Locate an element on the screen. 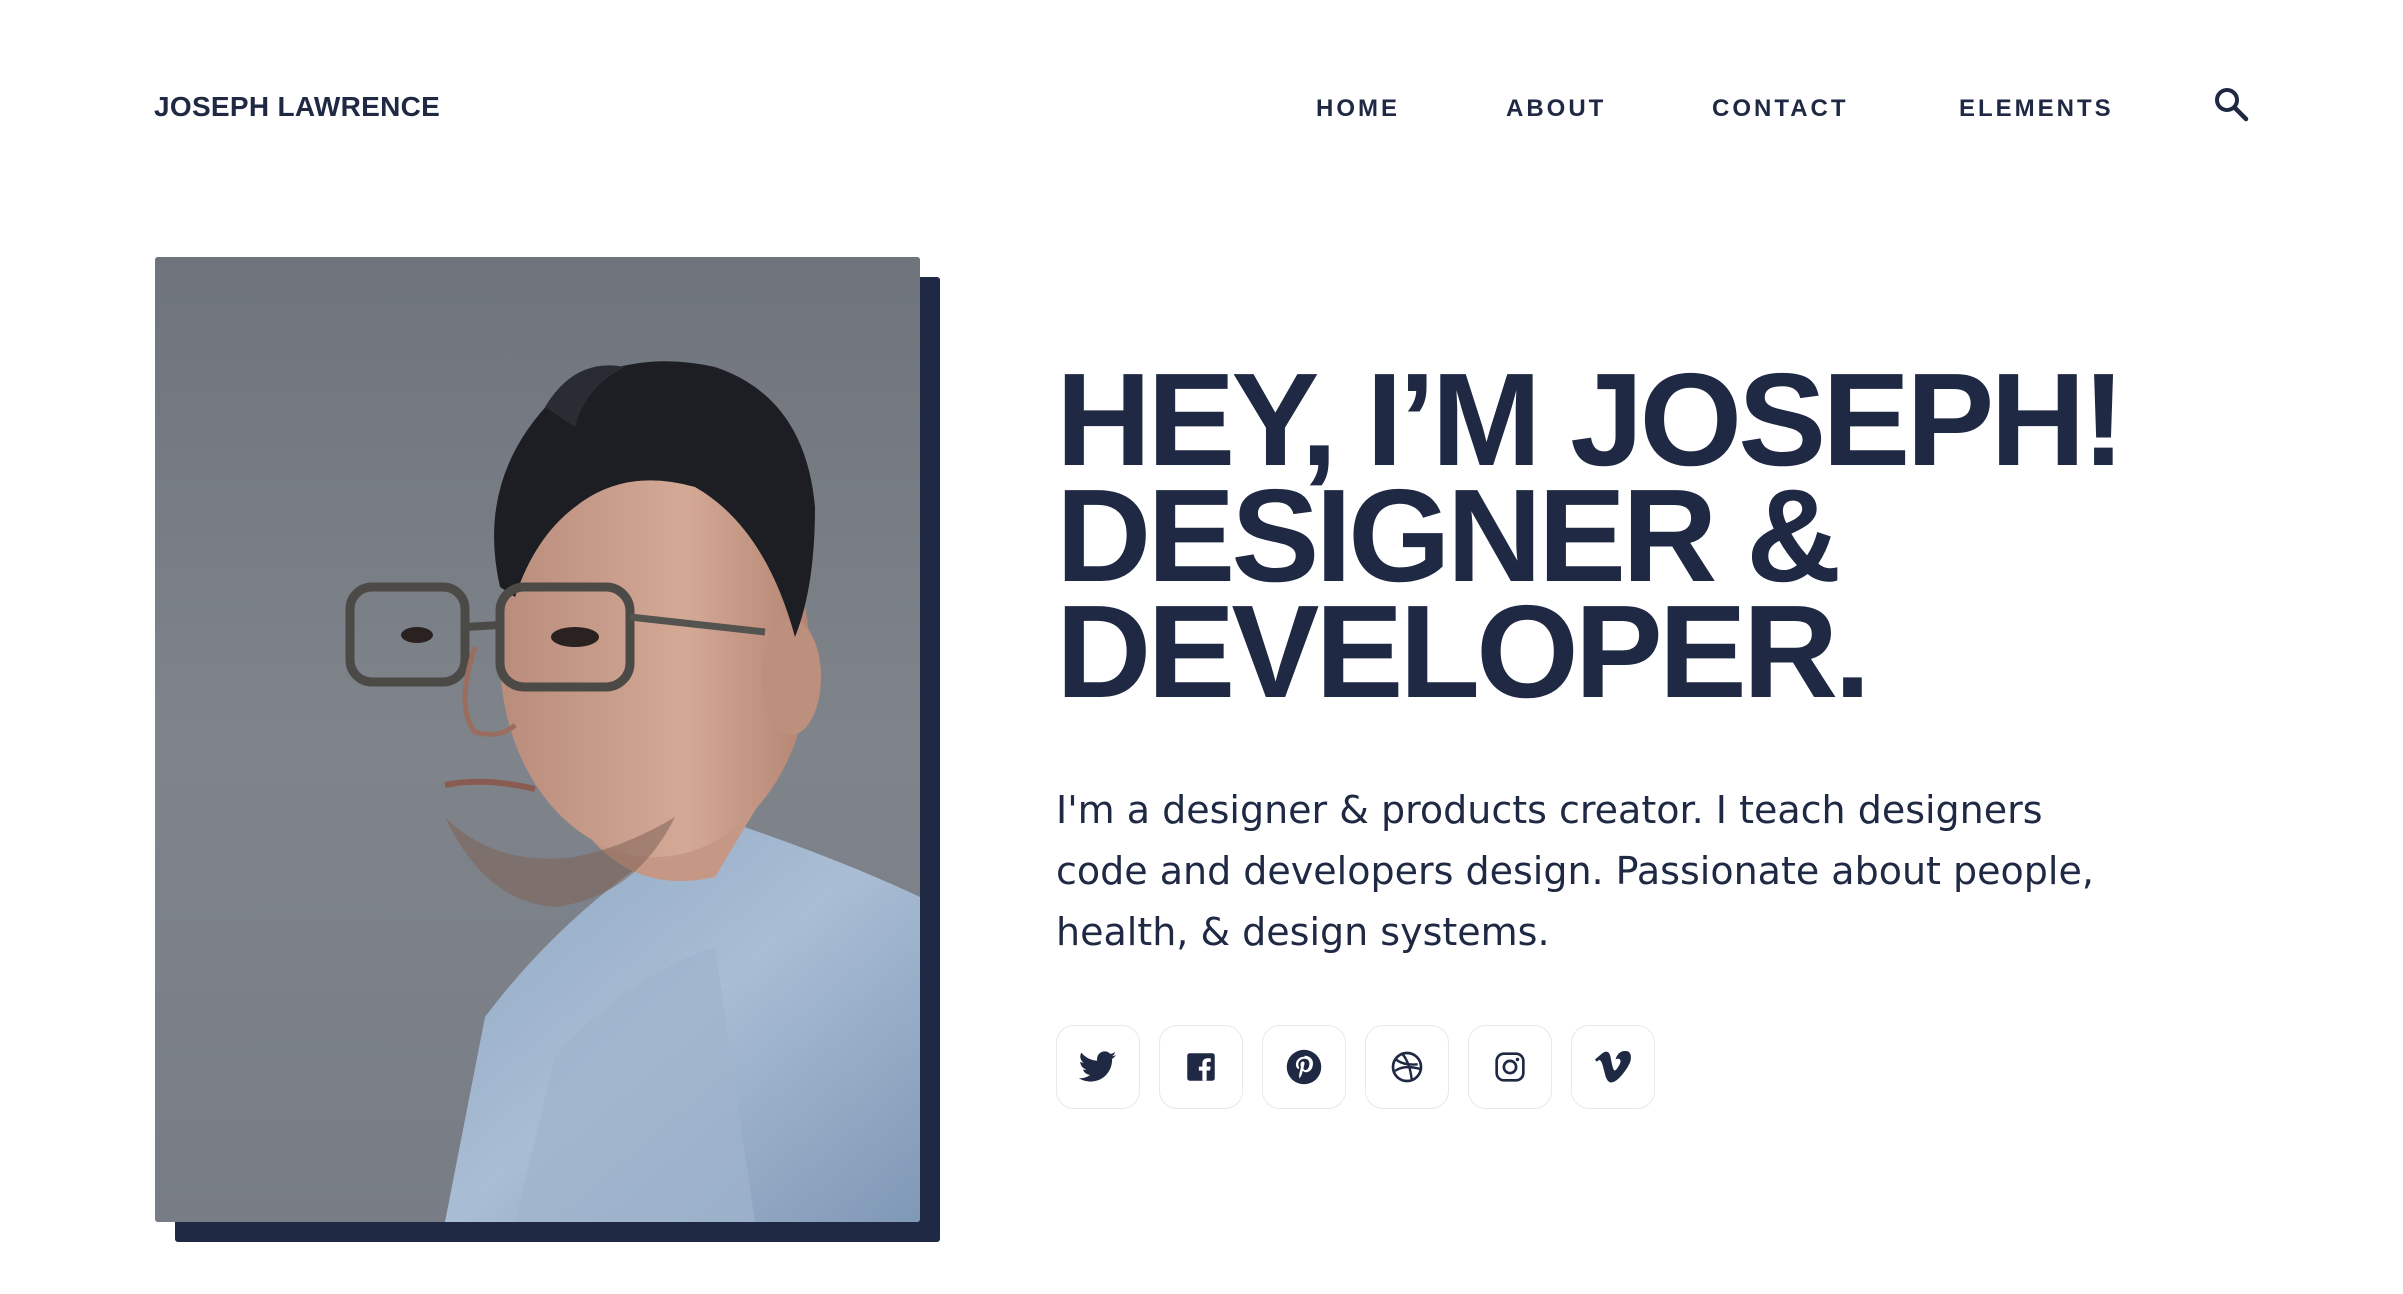  twitter-icon is located at coordinates (1098, 1066).